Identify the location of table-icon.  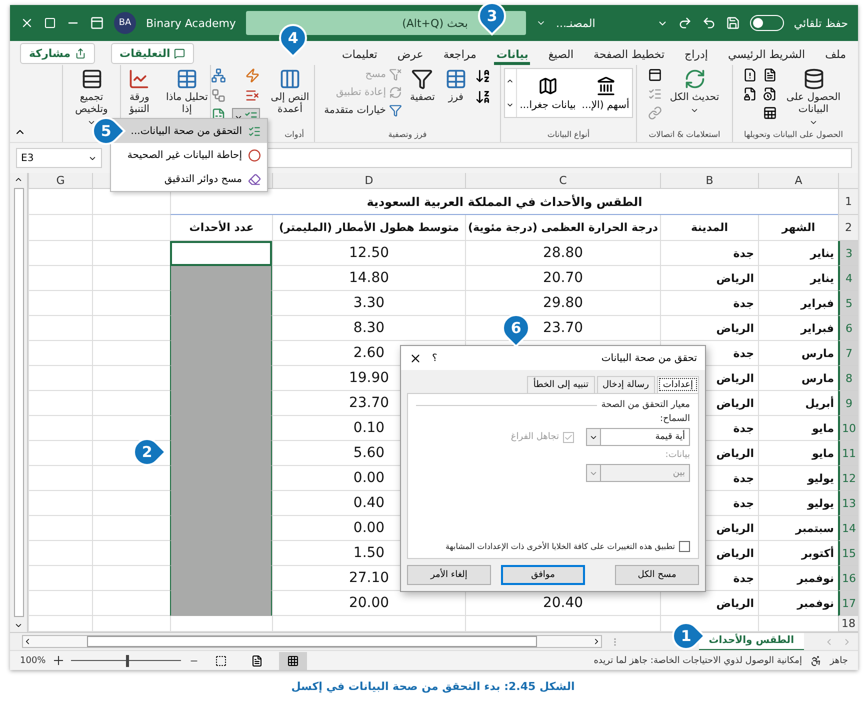
(769, 113).